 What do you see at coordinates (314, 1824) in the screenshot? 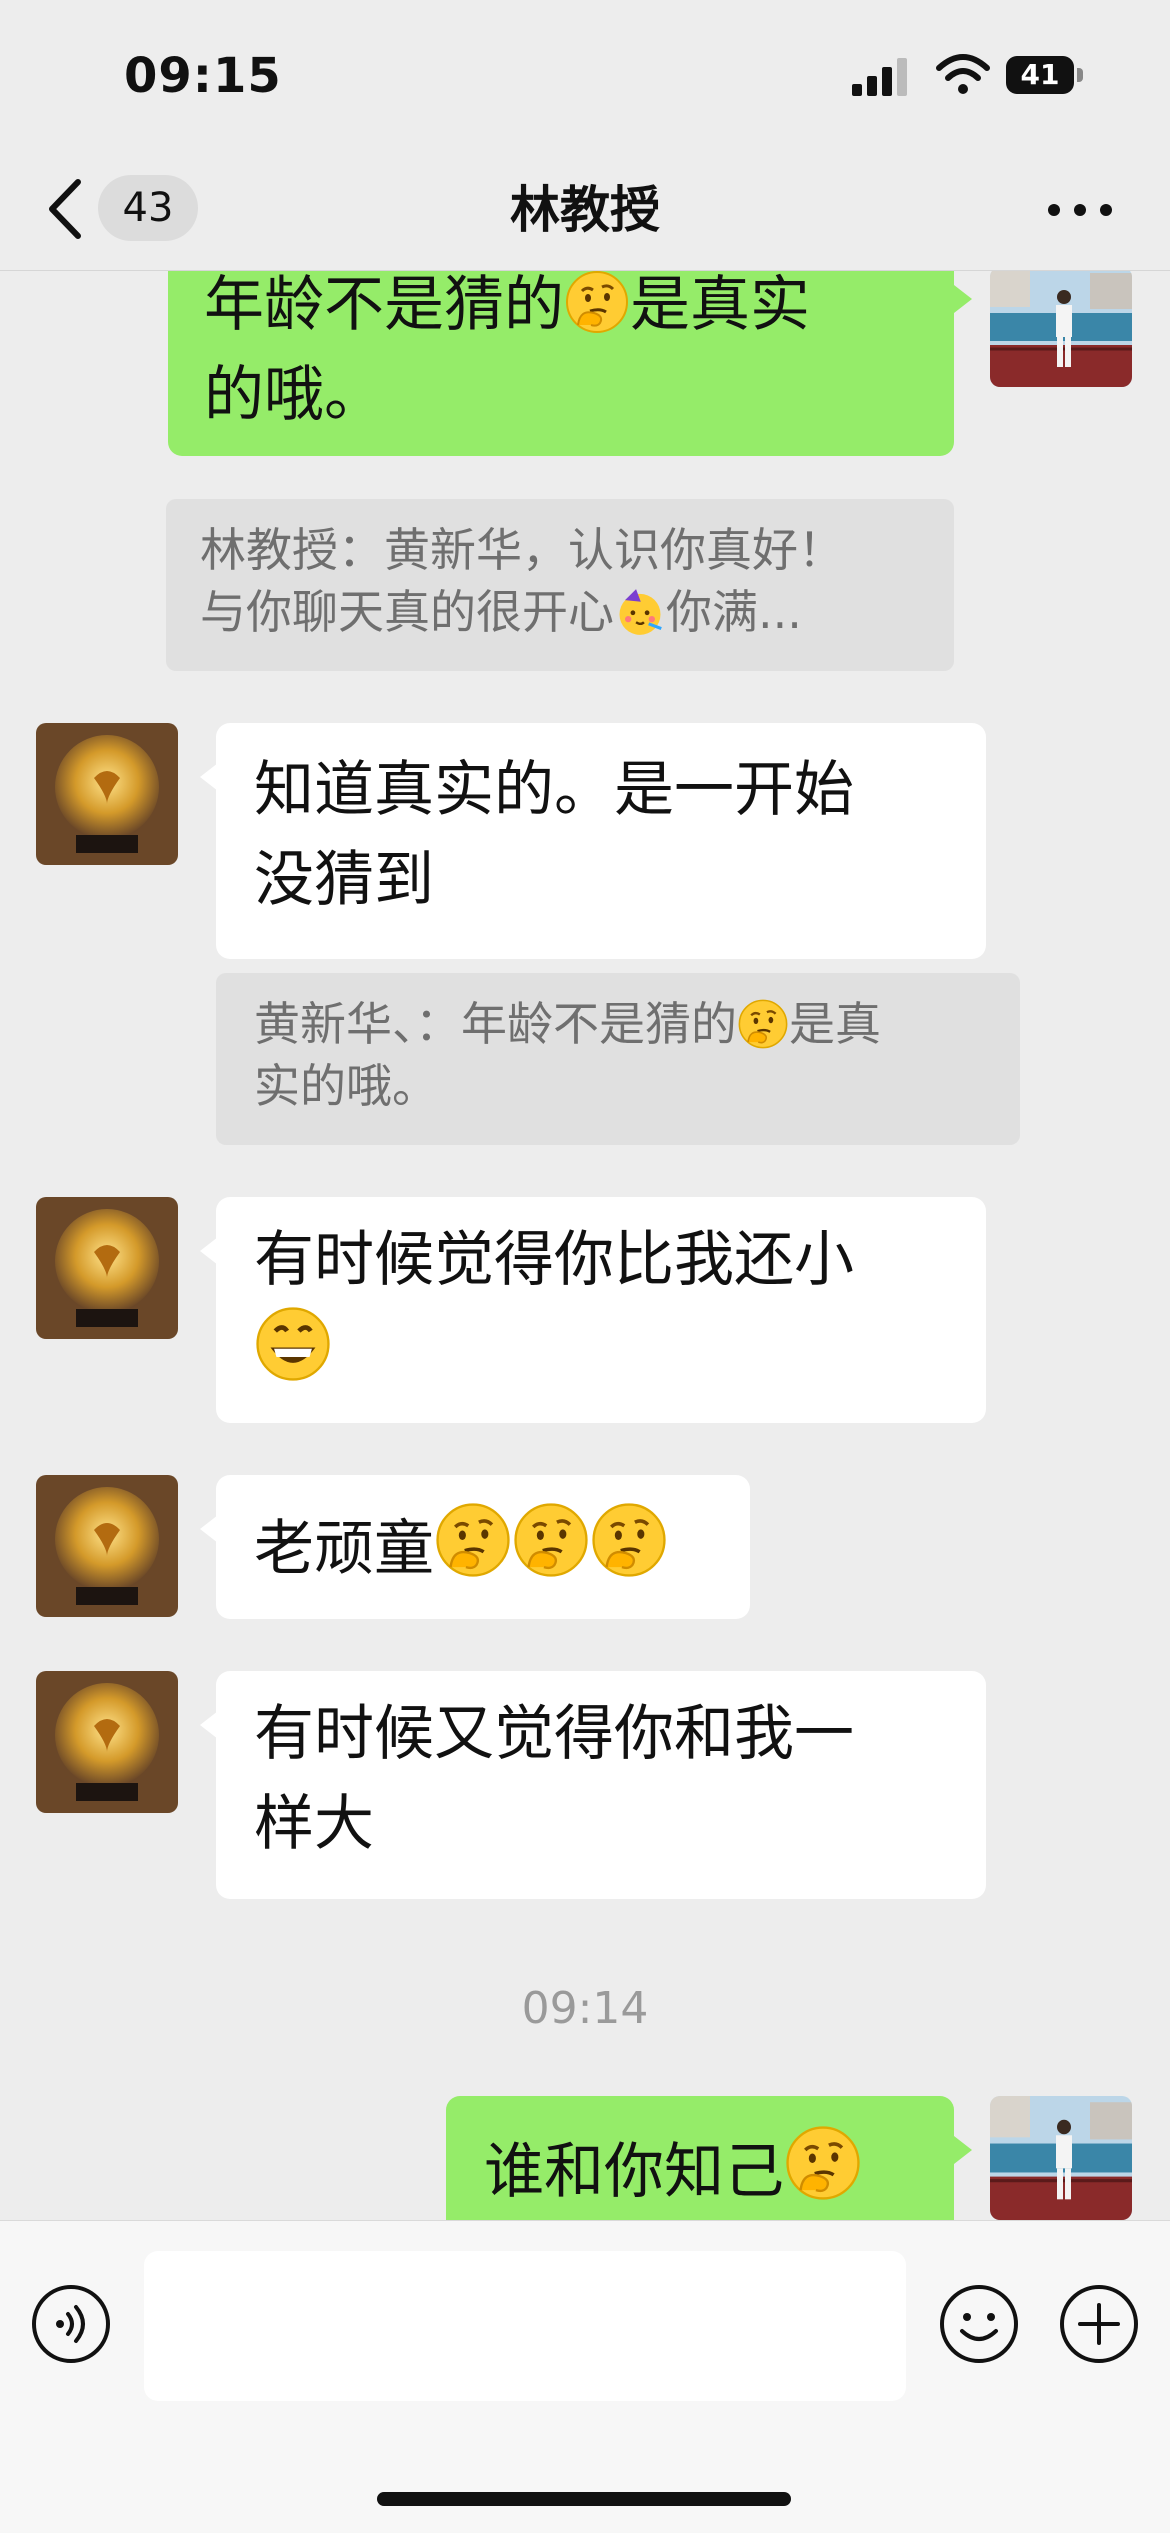
I see `message-text-line2: 样大` at bounding box center [314, 1824].